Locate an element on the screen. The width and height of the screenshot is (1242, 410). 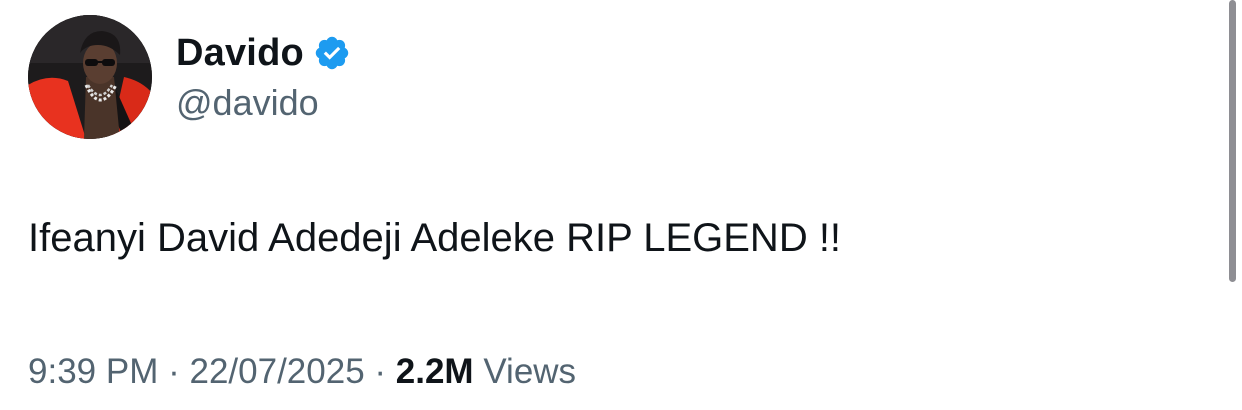
views-count: 2.2M is located at coordinates (435, 371).